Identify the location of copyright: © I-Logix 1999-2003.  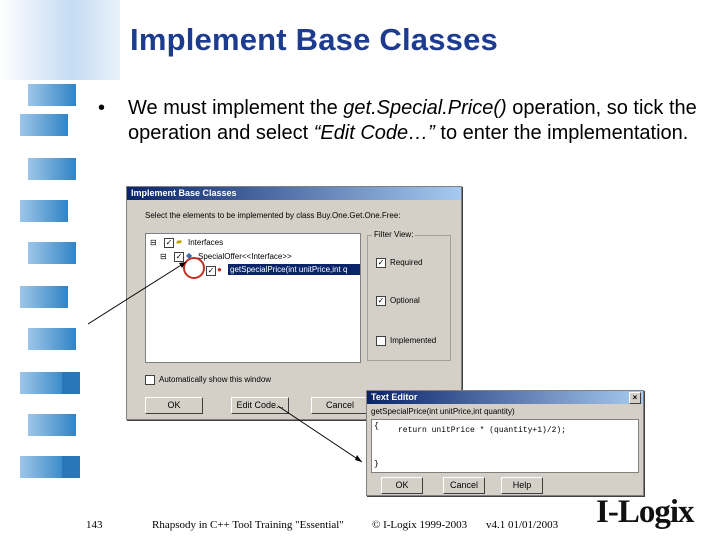
(420, 525).